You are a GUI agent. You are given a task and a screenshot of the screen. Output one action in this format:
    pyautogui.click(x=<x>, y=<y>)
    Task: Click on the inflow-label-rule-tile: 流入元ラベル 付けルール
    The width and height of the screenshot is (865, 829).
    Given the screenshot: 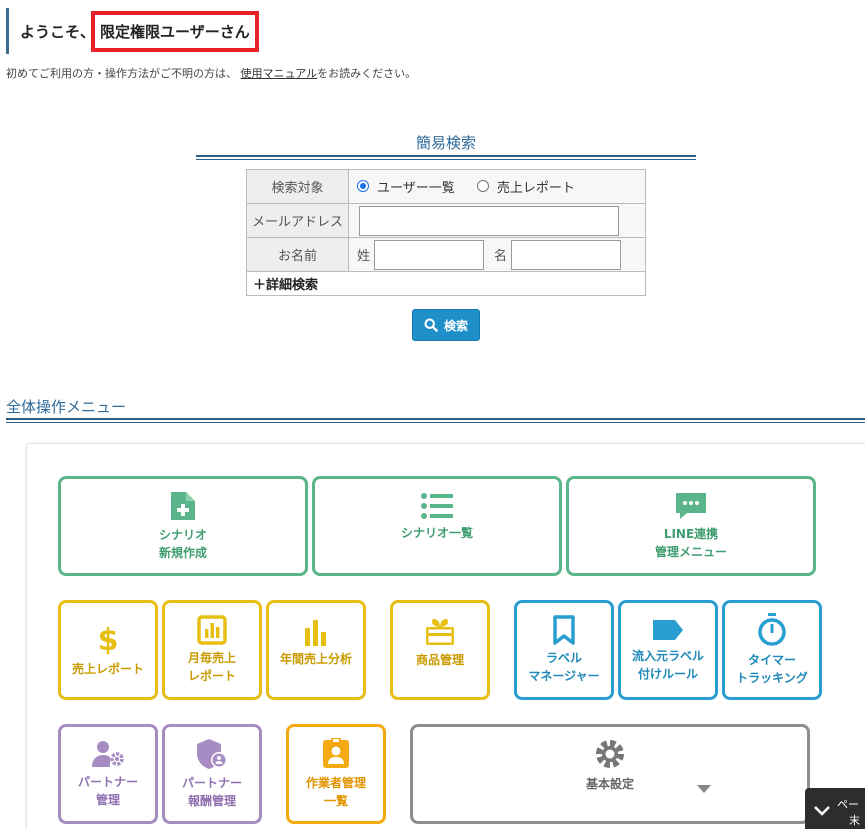 What is the action you would take?
    pyautogui.click(x=668, y=650)
    